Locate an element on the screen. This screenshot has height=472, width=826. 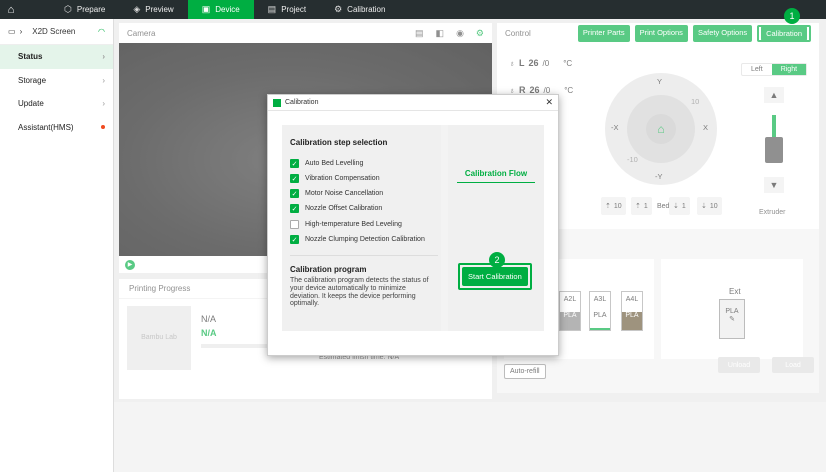
calibration-flow-section: Calibration Flow Start Calibration is located at coordinates (496, 228).